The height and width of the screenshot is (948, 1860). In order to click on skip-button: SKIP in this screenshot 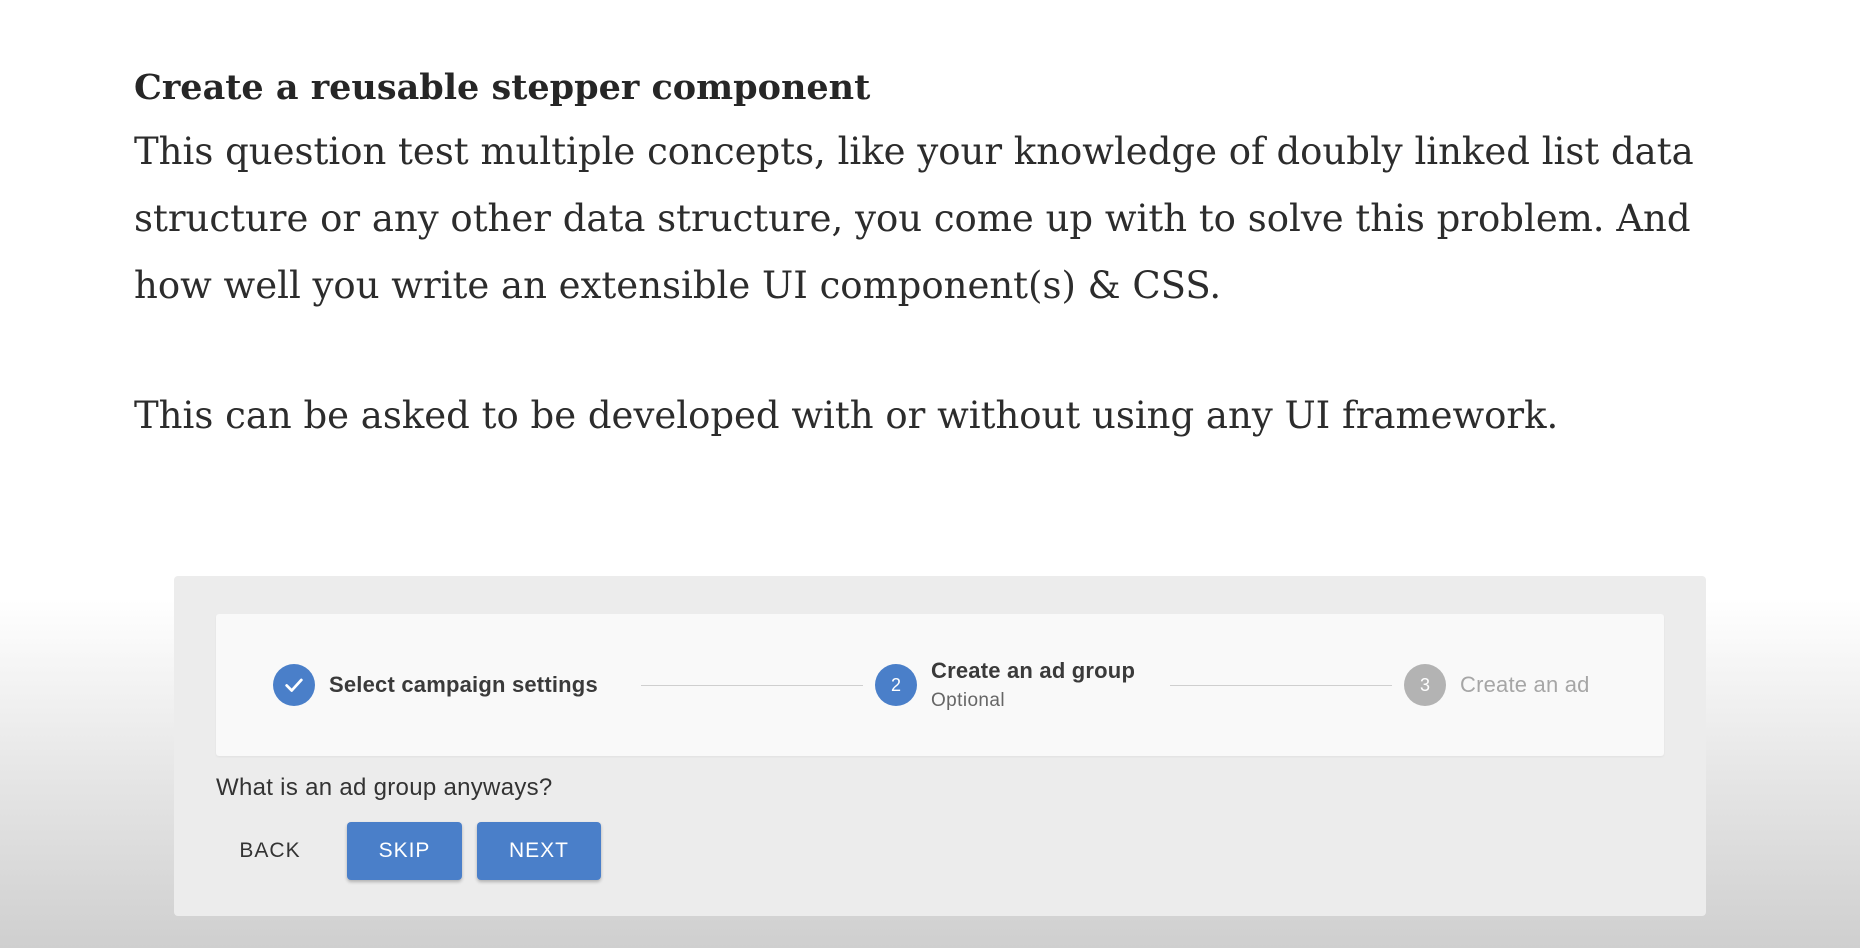, I will do `click(404, 851)`.